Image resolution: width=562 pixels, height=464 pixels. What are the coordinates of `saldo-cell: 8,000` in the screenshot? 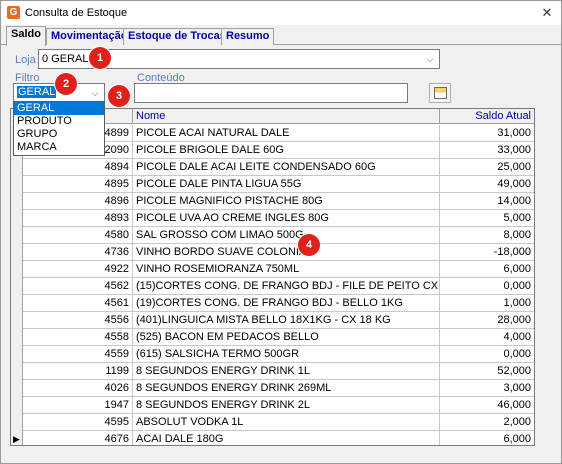 It's located at (517, 235).